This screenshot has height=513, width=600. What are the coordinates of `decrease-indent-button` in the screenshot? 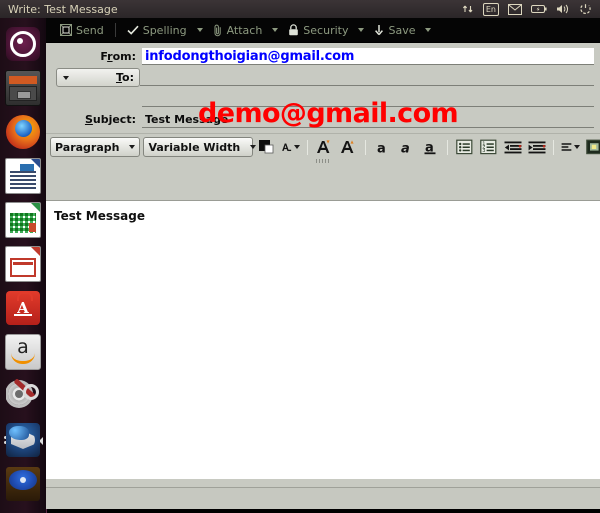 It's located at (512, 147).